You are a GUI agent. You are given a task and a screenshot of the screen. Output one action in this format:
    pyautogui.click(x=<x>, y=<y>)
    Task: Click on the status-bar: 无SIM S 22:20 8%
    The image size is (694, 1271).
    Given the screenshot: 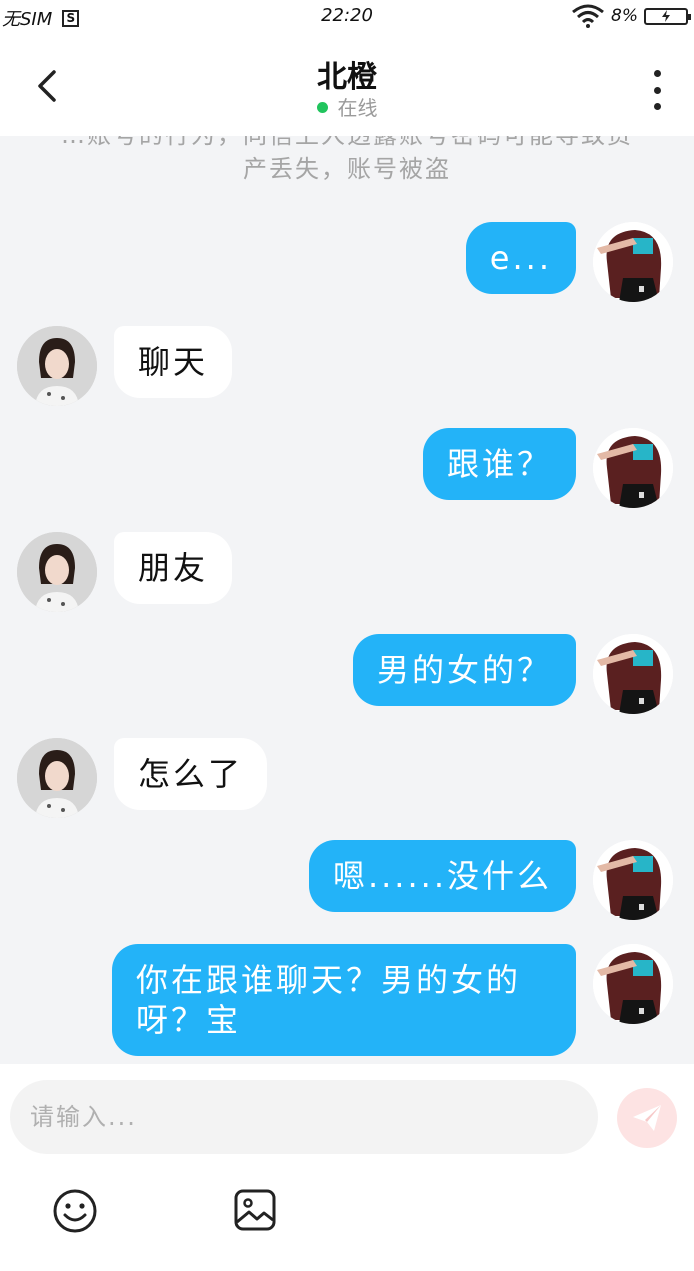 What is the action you would take?
    pyautogui.click(x=347, y=17)
    